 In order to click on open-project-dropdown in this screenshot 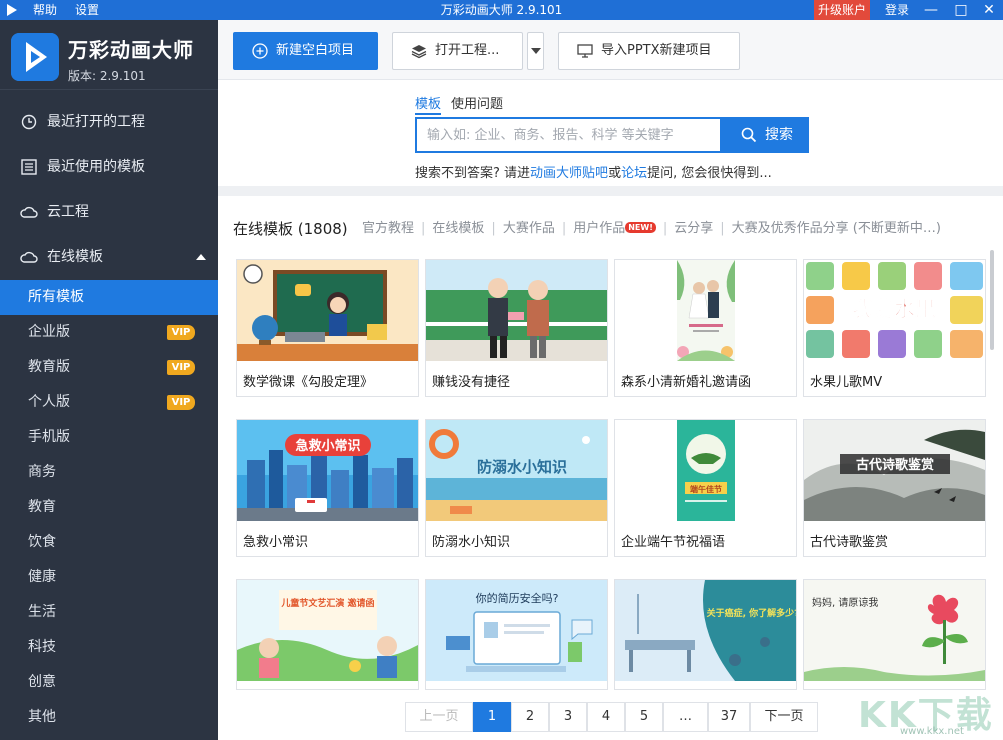, I will do `click(535, 51)`.